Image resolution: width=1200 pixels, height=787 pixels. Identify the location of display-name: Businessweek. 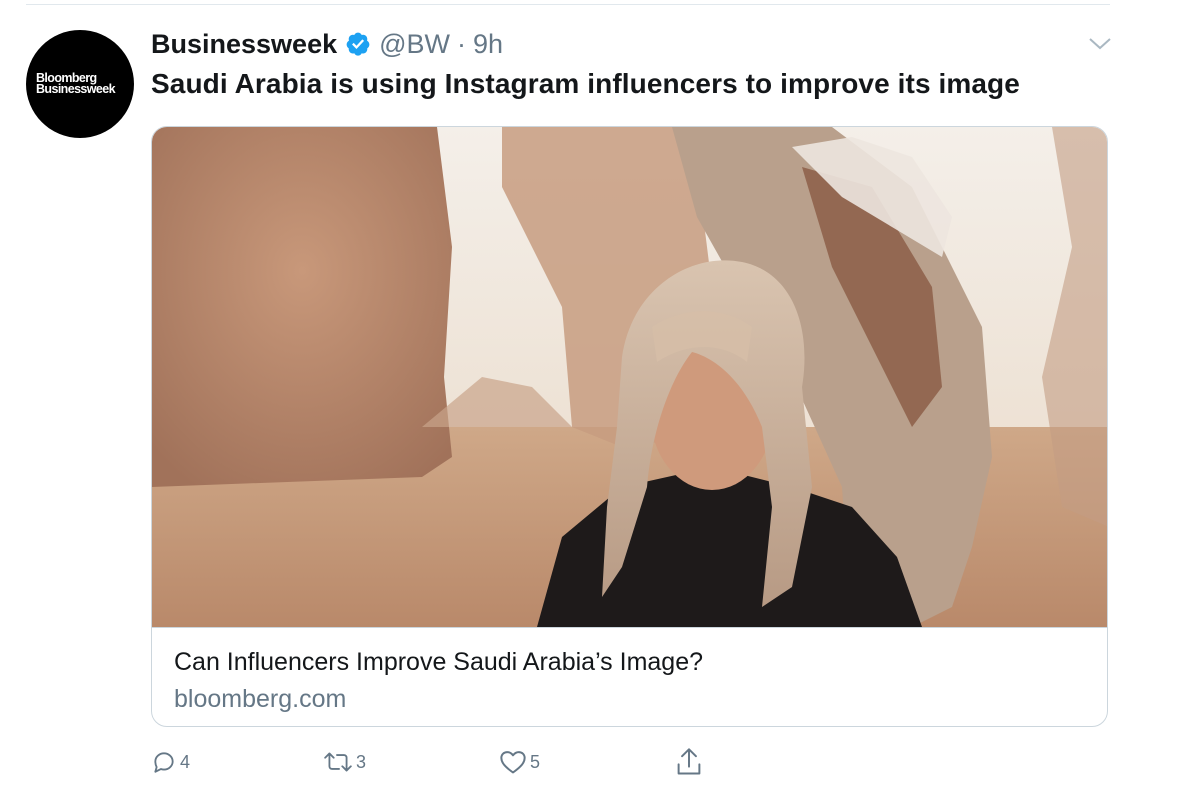
(244, 44).